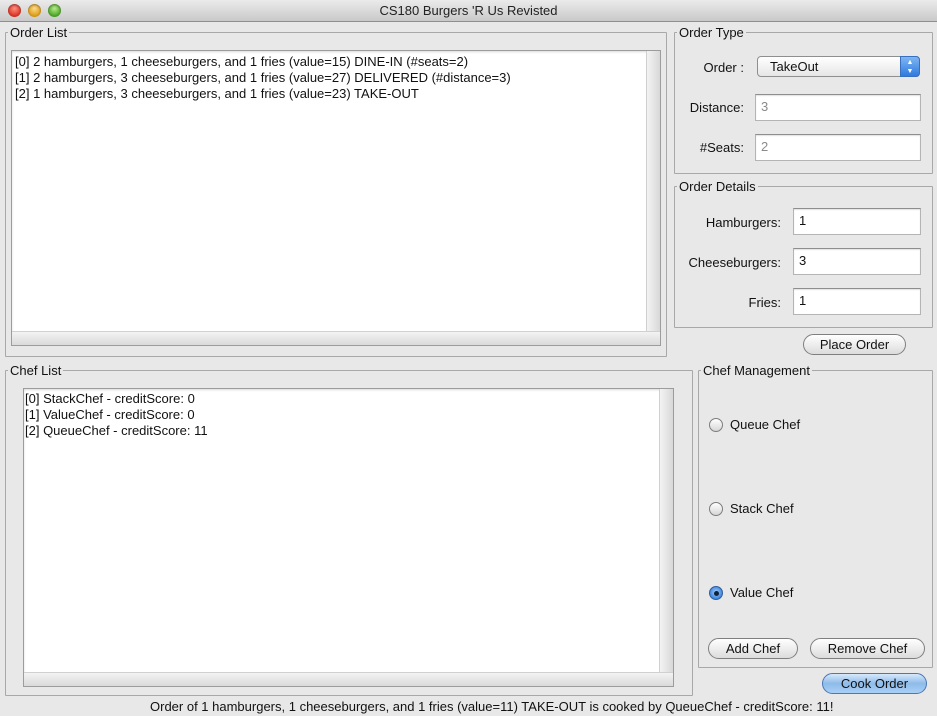 Image resolution: width=937 pixels, height=716 pixels. Describe the element at coordinates (36, 370) in the screenshot. I see `chef-list-legend: Chef List` at that location.